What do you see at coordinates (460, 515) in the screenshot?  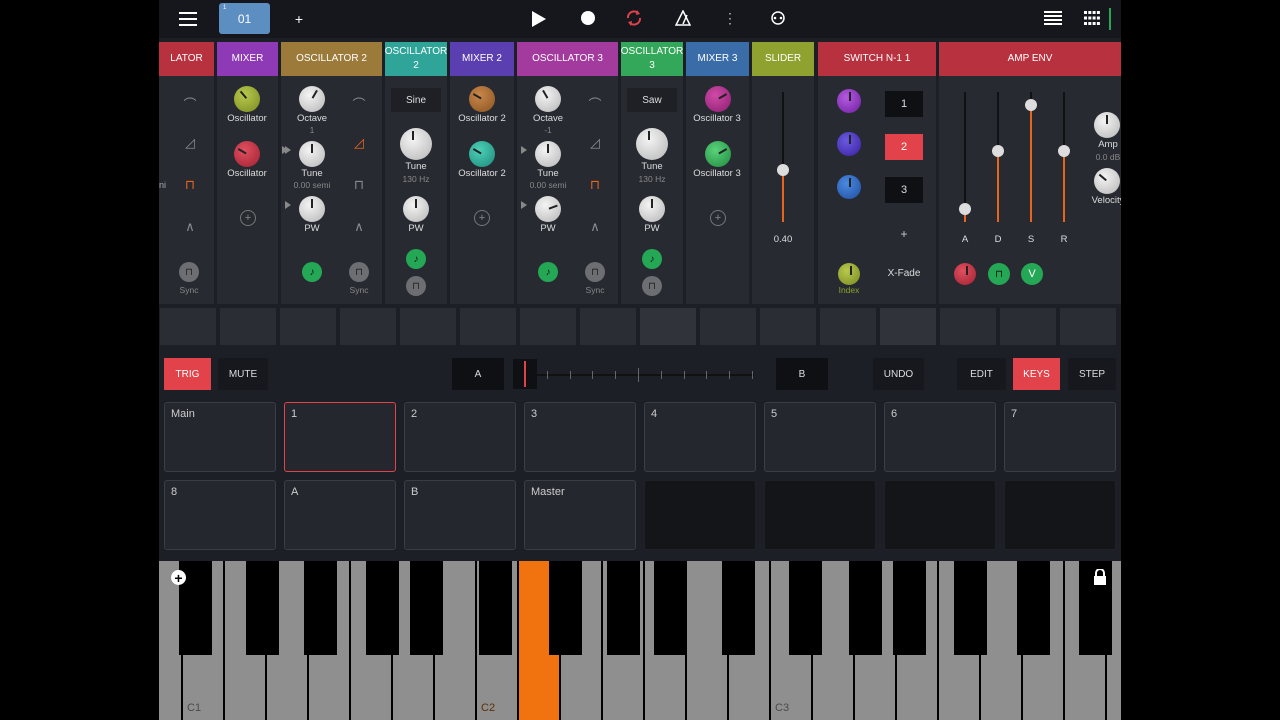 I see `pad: B` at bounding box center [460, 515].